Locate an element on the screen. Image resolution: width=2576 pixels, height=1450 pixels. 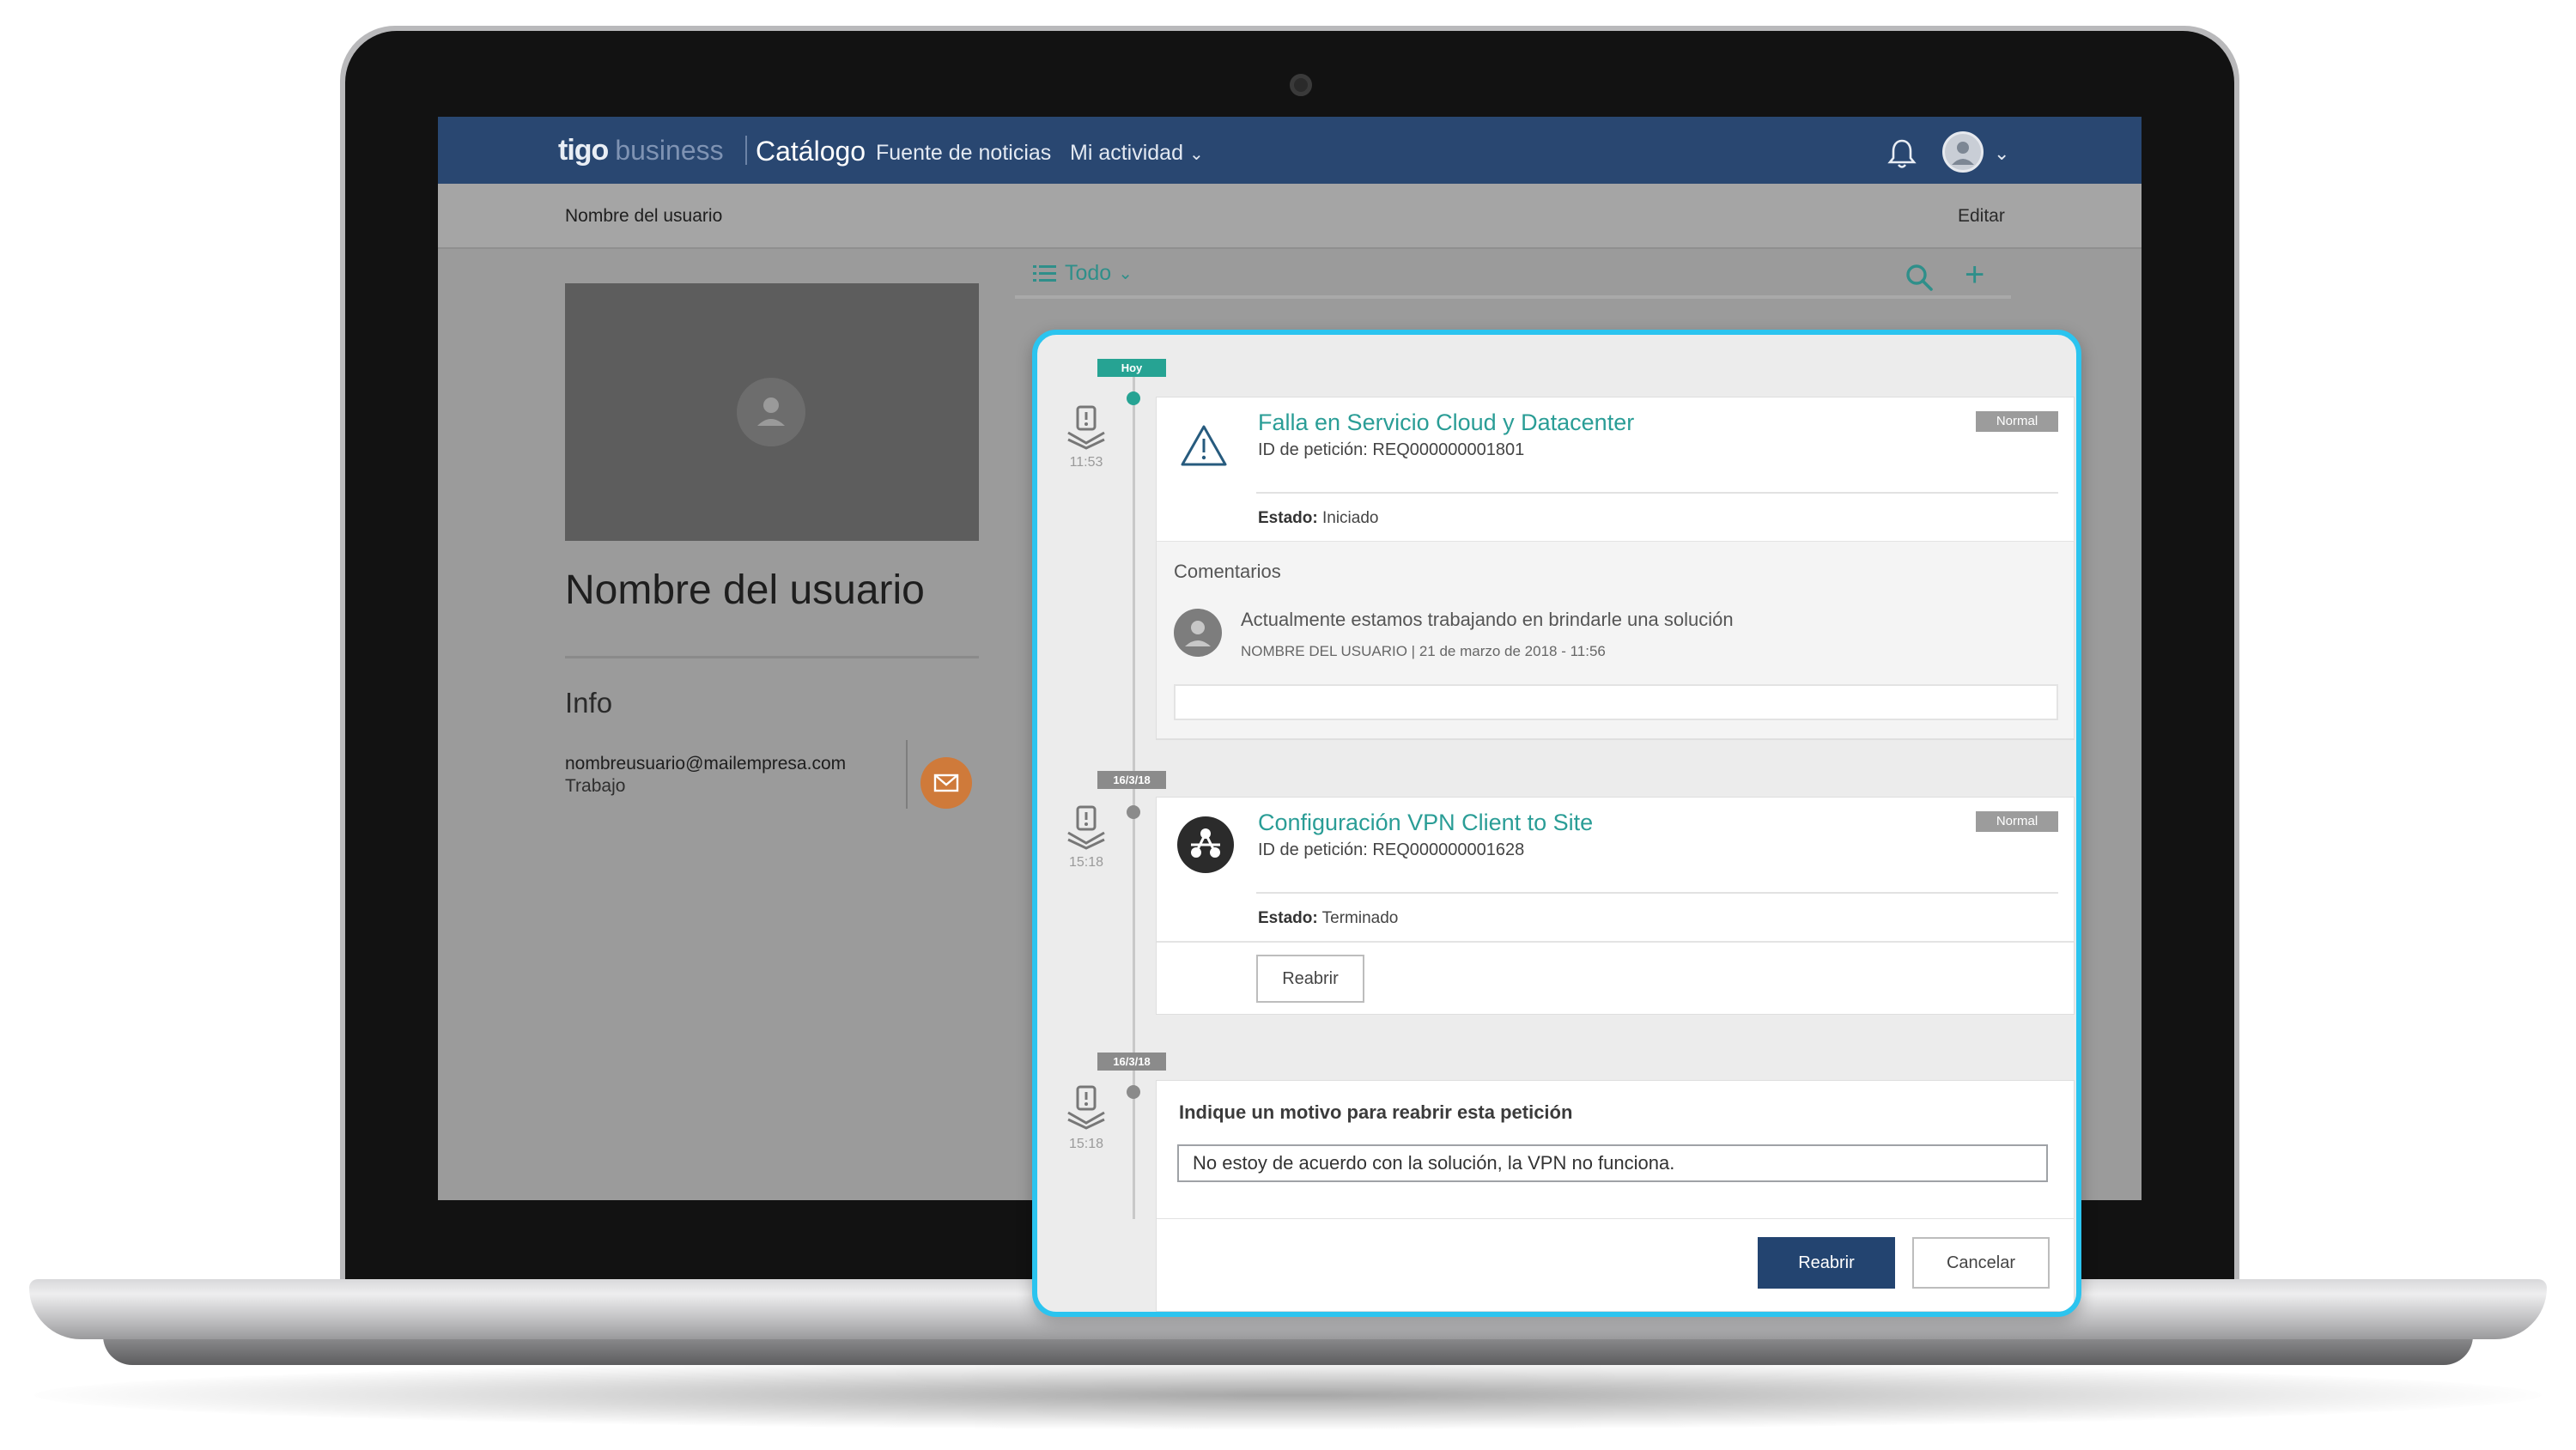
search-icon is located at coordinates (1919, 277).